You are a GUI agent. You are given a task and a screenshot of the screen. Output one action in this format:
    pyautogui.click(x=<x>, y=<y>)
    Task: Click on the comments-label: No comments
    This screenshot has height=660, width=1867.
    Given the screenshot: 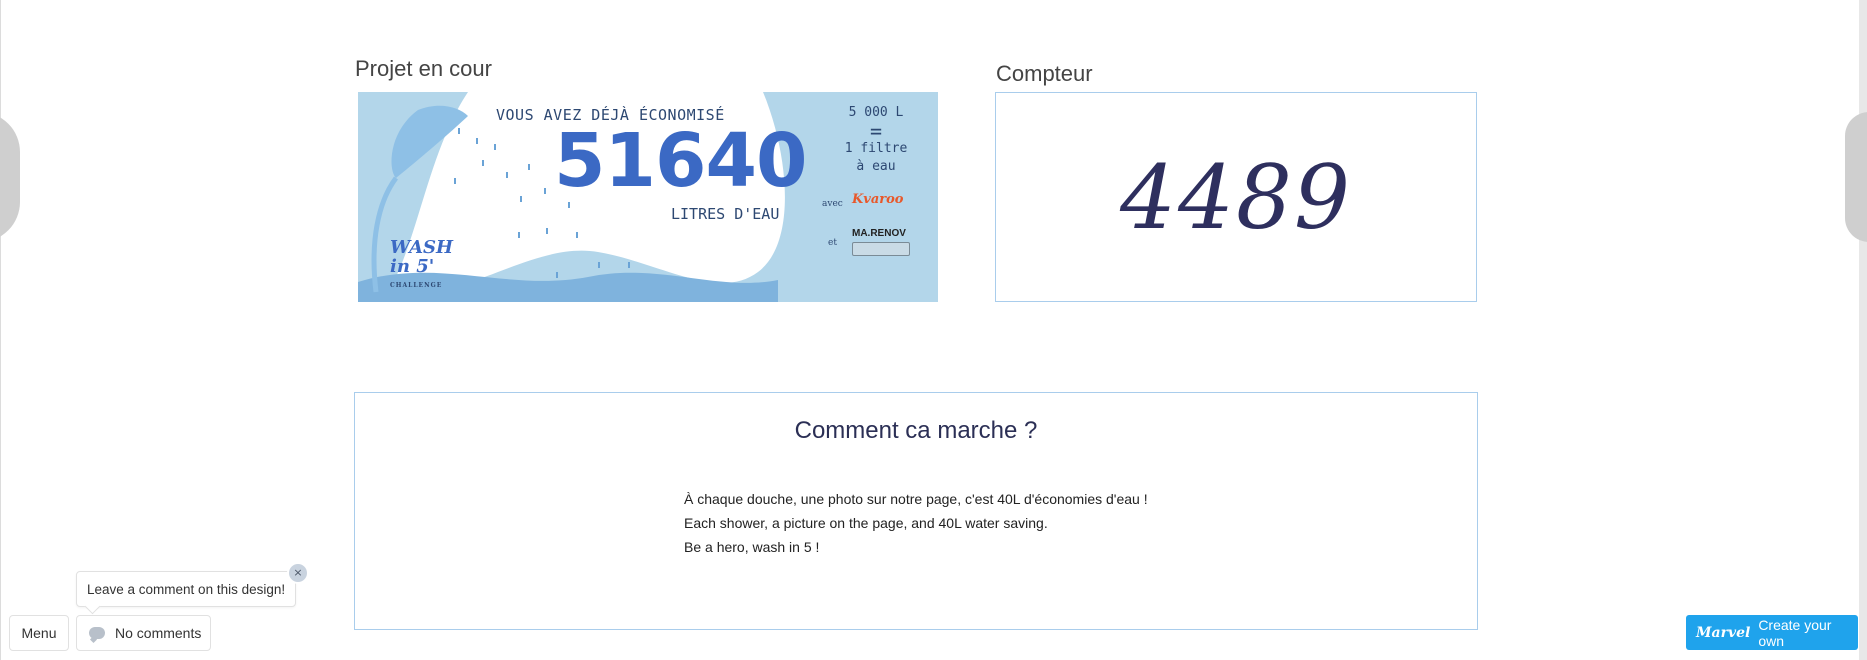 What is the action you would take?
    pyautogui.click(x=158, y=633)
    